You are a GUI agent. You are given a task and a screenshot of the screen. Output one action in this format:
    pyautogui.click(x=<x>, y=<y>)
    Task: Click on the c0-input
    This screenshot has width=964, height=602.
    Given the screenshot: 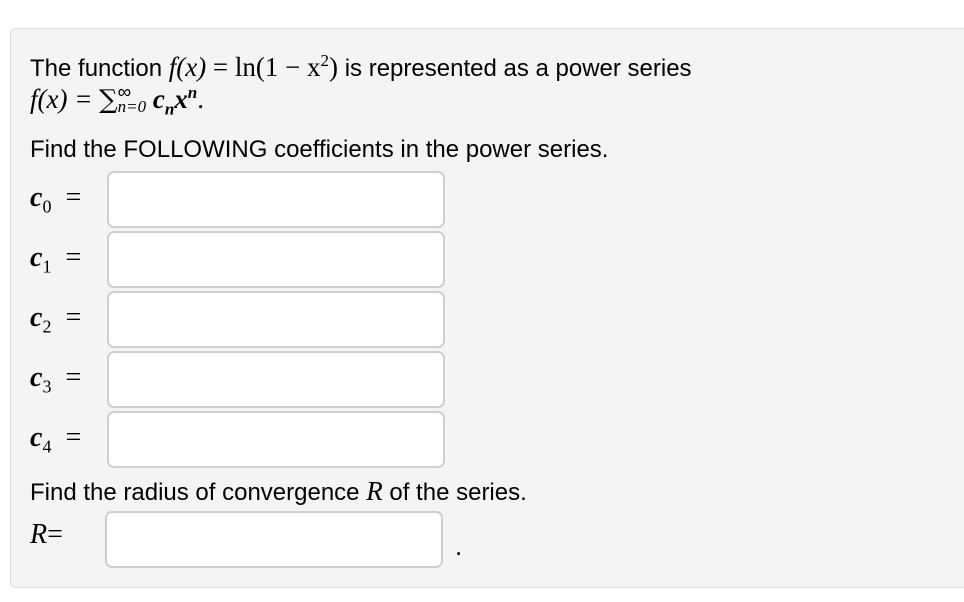 What is the action you would take?
    pyautogui.click(x=276, y=199)
    